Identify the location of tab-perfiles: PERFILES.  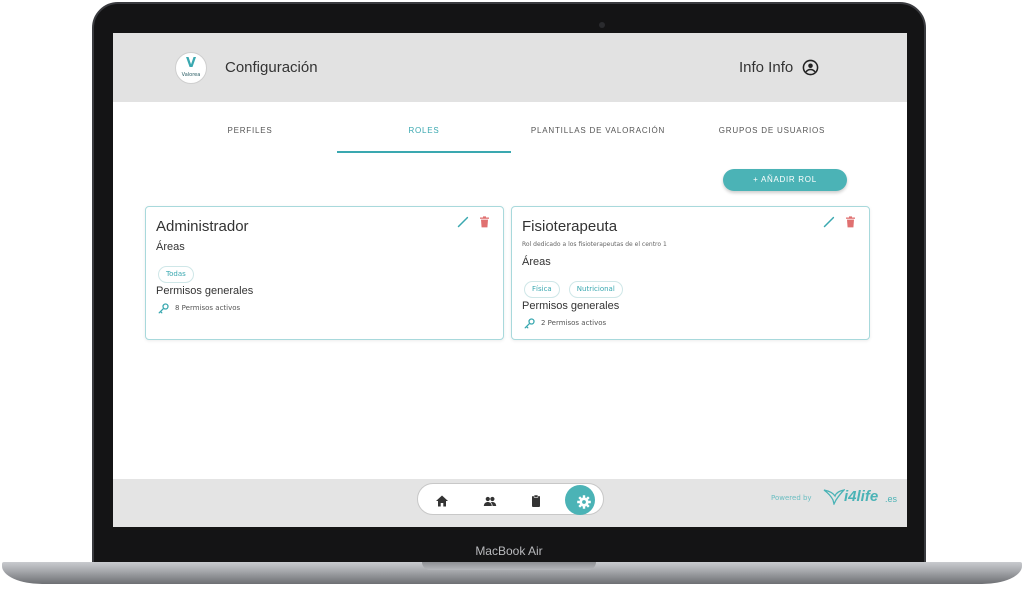
(250, 138).